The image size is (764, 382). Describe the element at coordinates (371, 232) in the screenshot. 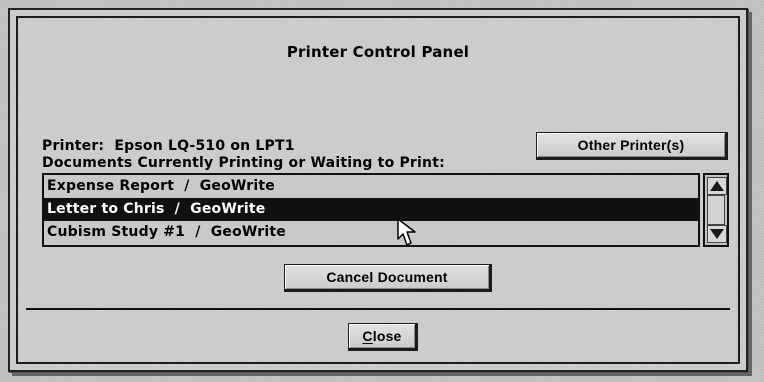

I see `document-item-cubism-study: Cubism Study #1 / GeoWrite` at that location.